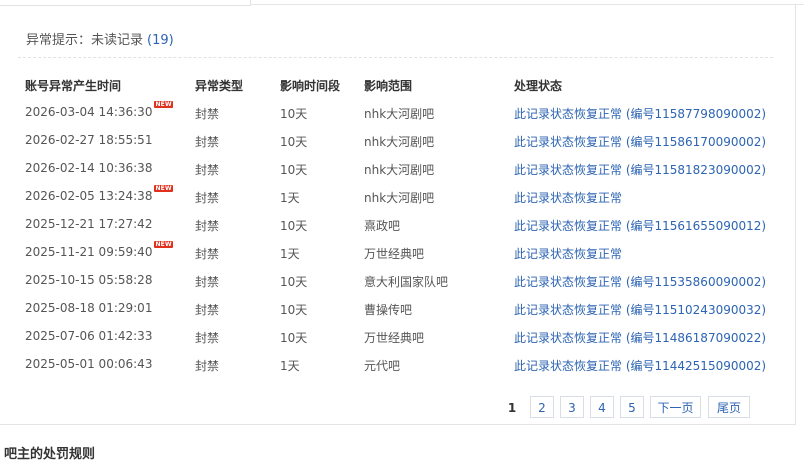 This screenshot has width=804, height=462. What do you see at coordinates (640, 169) in the screenshot?
I see `row-status: 此记录状态恢复正常 (编号11581823090002)` at bounding box center [640, 169].